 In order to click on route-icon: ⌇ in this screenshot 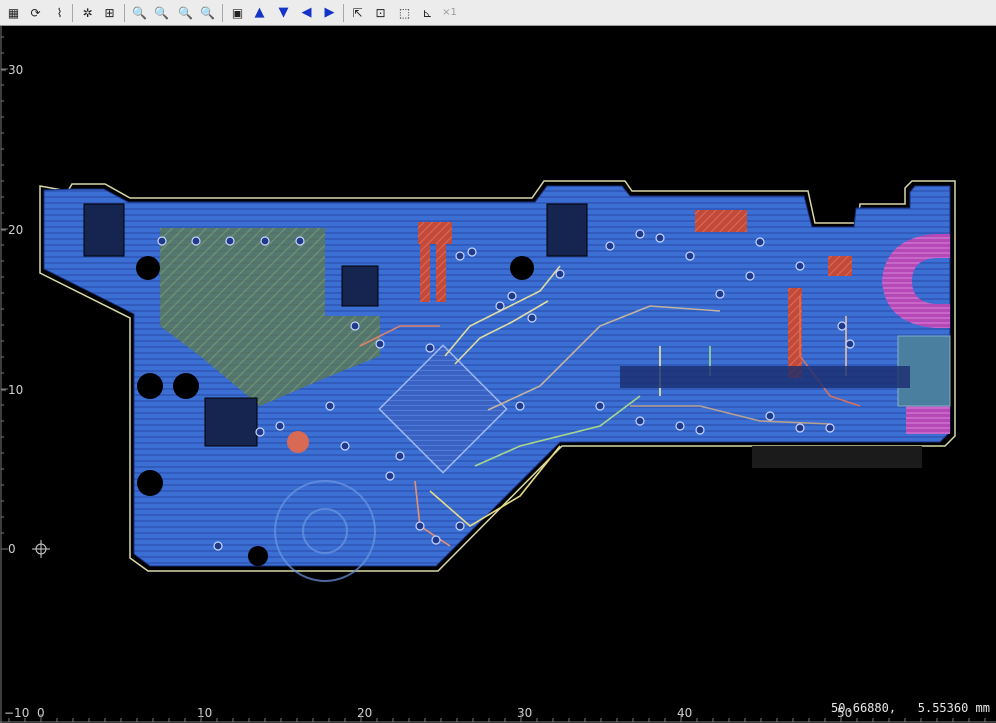, I will do `click(59, 12)`.